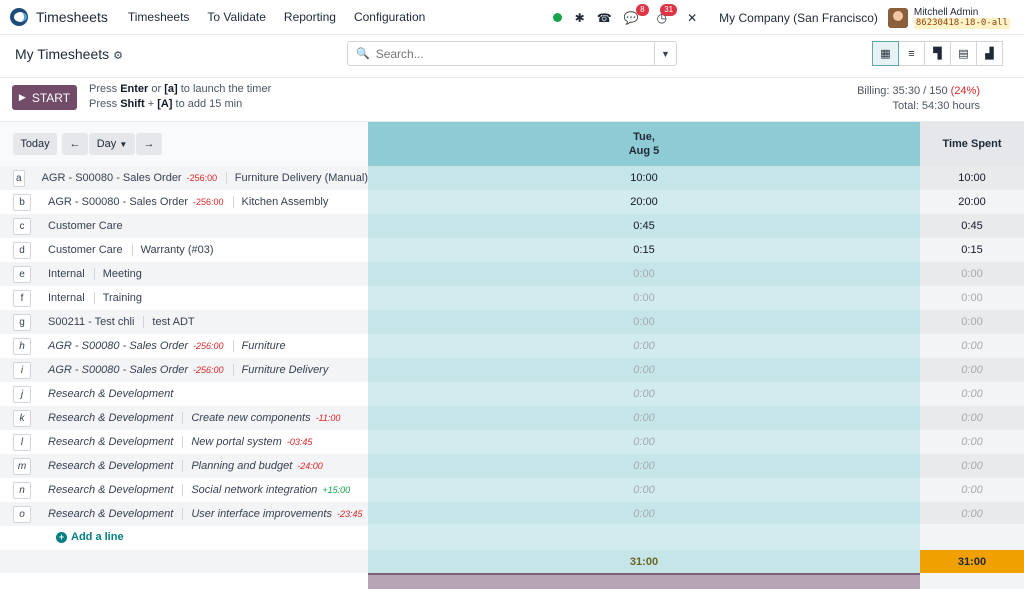 The width and height of the screenshot is (1024, 589). Describe the element at coordinates (19, 17) in the screenshot. I see `timesheets-logo-icon` at that location.